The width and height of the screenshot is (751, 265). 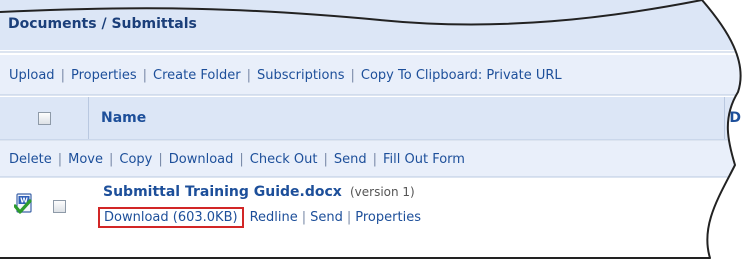 I want to click on panel-title-text: Documents / Submittals, so click(x=102, y=24).